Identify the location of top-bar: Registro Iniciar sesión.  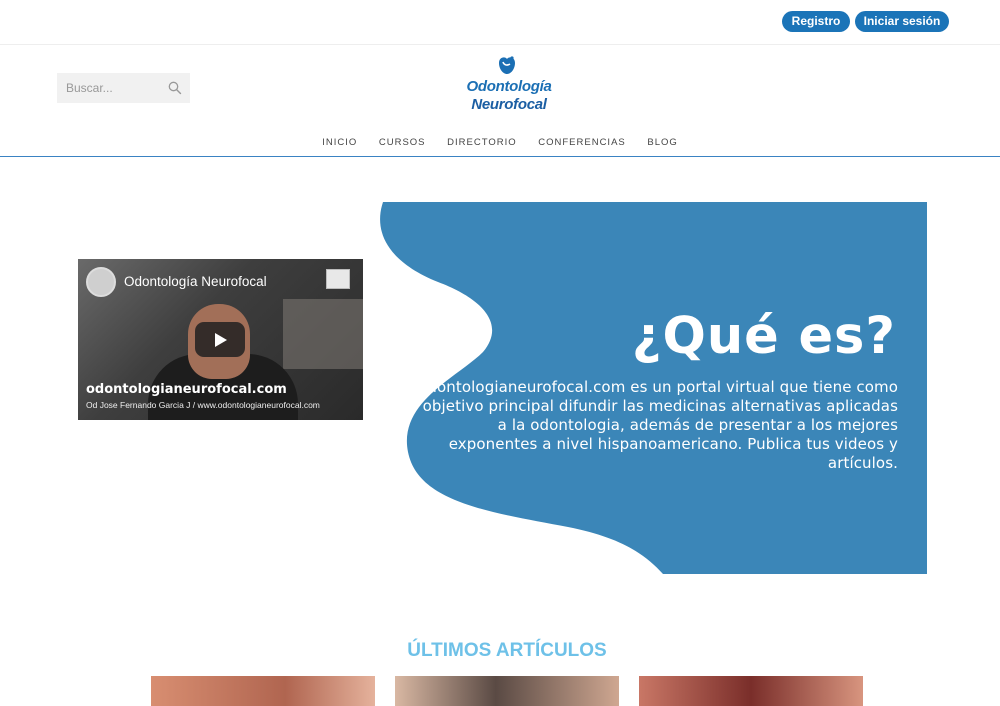
(500, 22).